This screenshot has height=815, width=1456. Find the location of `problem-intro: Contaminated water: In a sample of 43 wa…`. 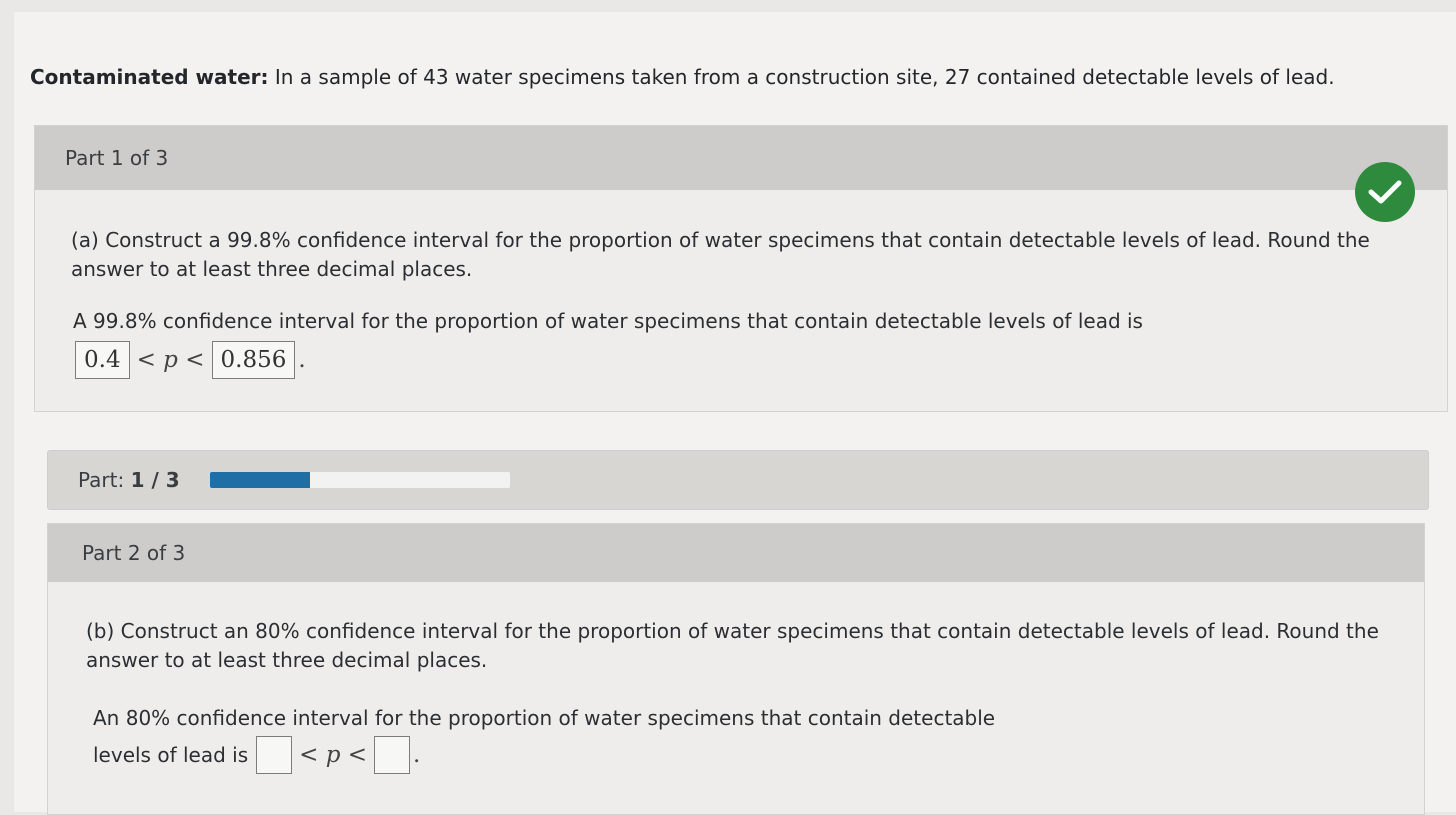

problem-intro: Contaminated water: In a sample of 43 wa… is located at coordinates (740, 77).